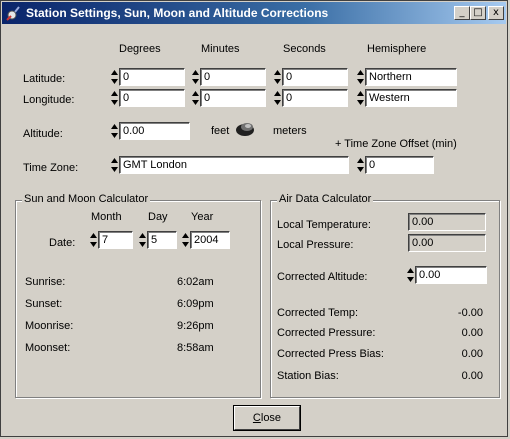 The width and height of the screenshot is (510, 439). Describe the element at coordinates (195, 326) in the screenshot. I see `moonrise-value: 9:26pm` at that location.